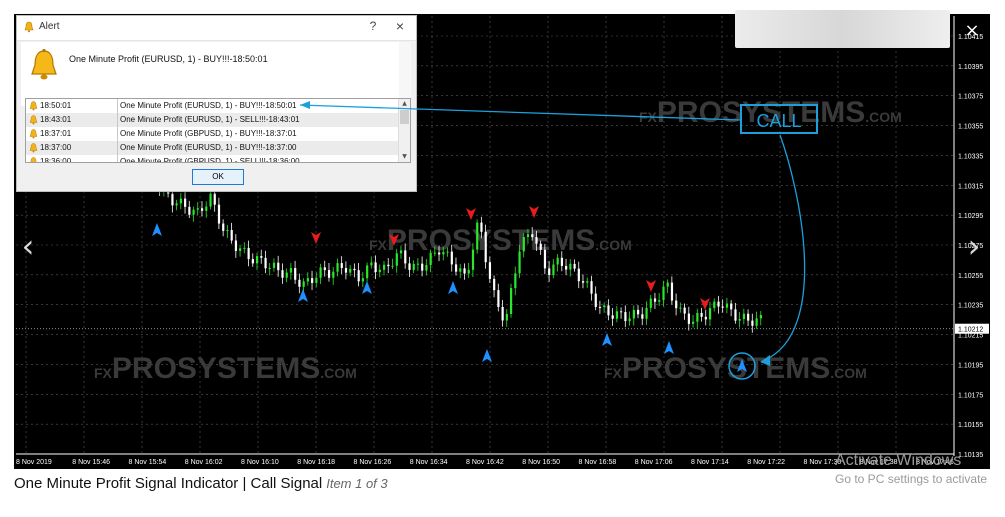  I want to click on alert-close-button: ×, so click(400, 26).